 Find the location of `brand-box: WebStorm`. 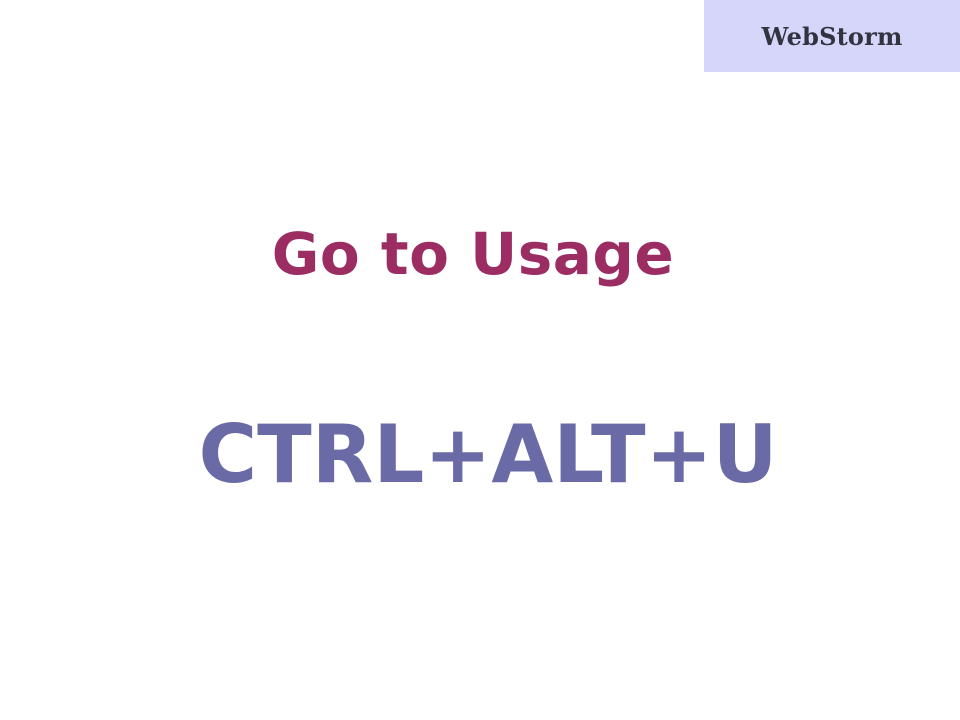

brand-box: WebStorm is located at coordinates (832, 36).